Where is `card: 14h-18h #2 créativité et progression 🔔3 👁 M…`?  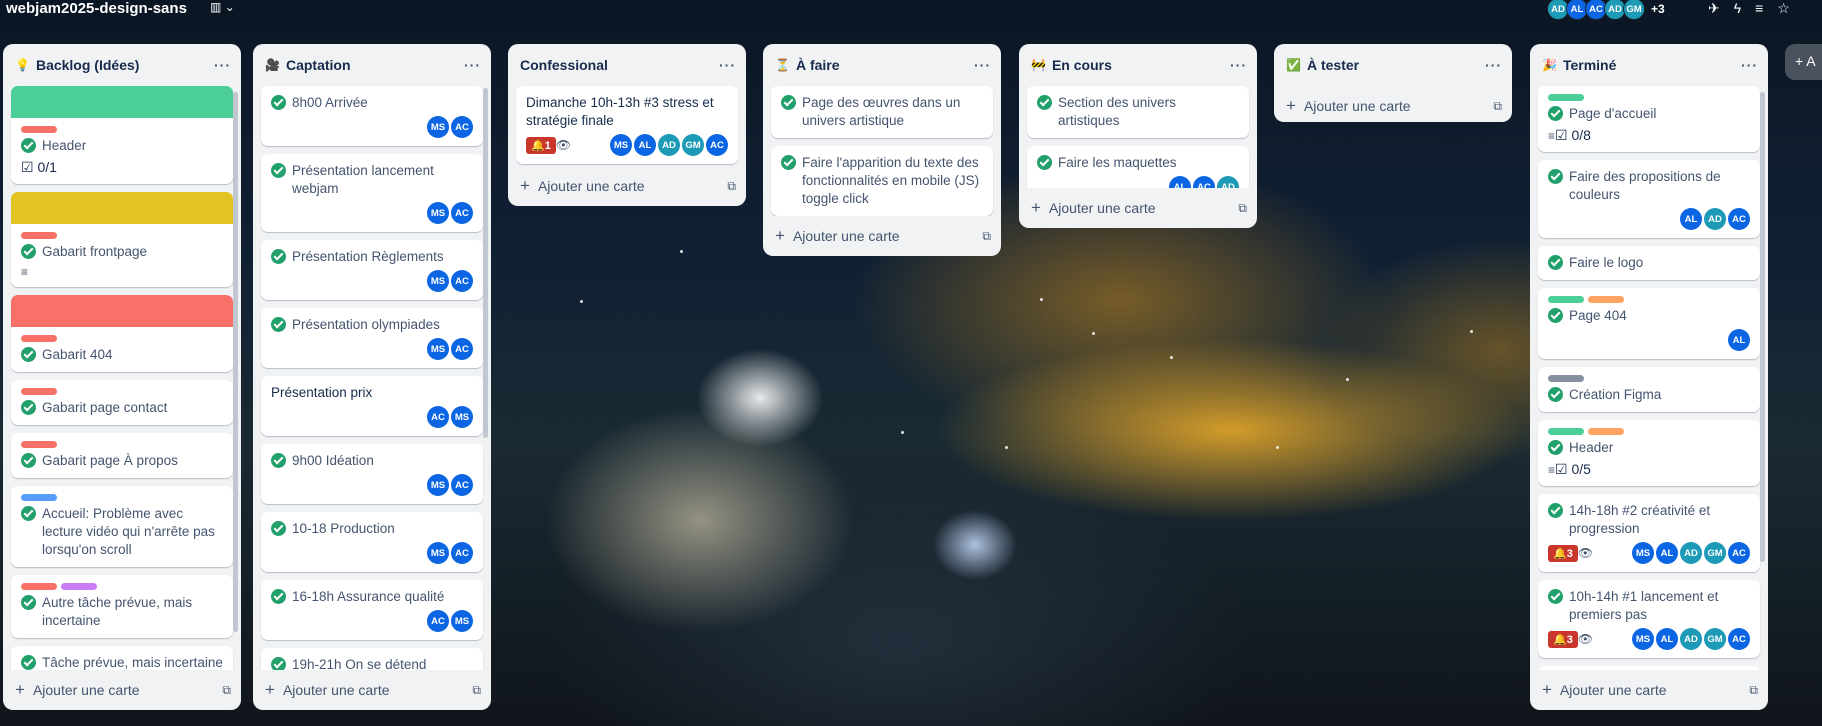
card: 14h-18h #2 créativité et progression 🔔3 👁 M… is located at coordinates (1649, 533).